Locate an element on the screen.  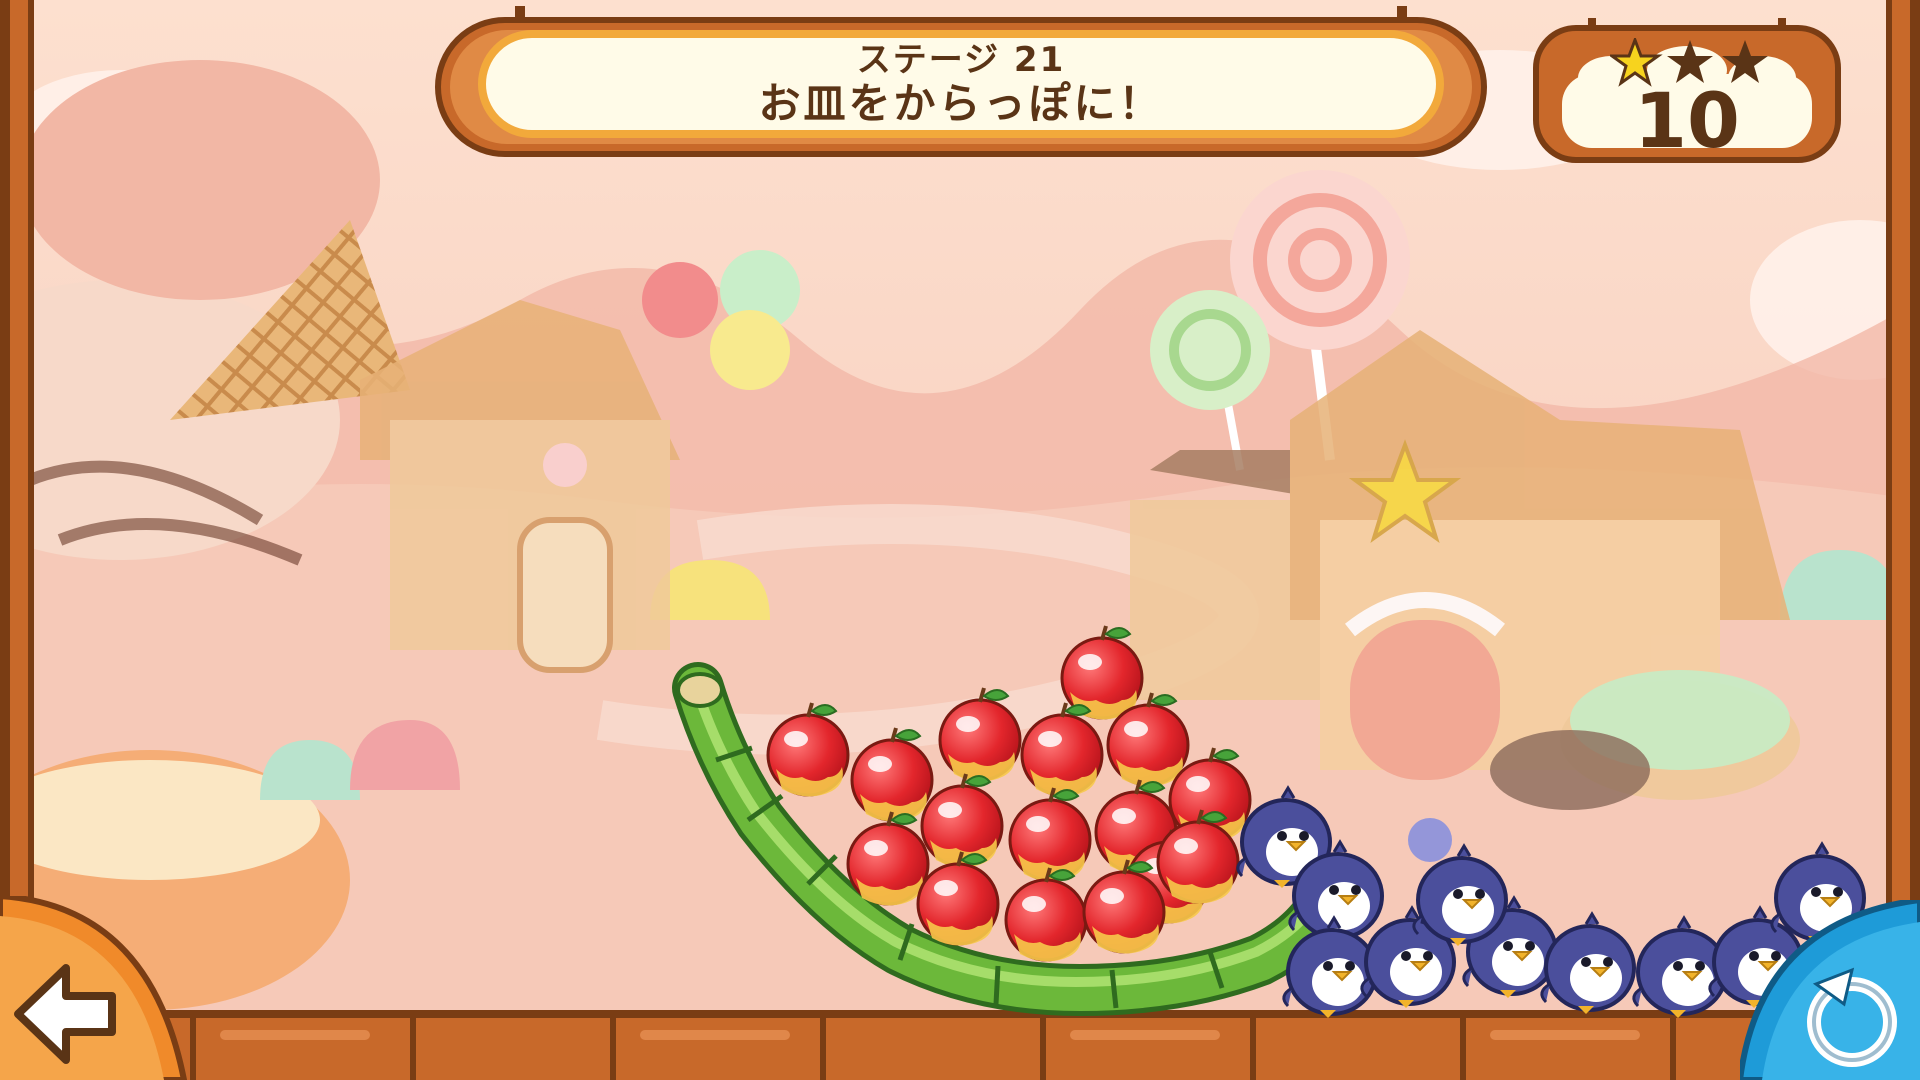
retry-button is located at coordinates (1828, 988).